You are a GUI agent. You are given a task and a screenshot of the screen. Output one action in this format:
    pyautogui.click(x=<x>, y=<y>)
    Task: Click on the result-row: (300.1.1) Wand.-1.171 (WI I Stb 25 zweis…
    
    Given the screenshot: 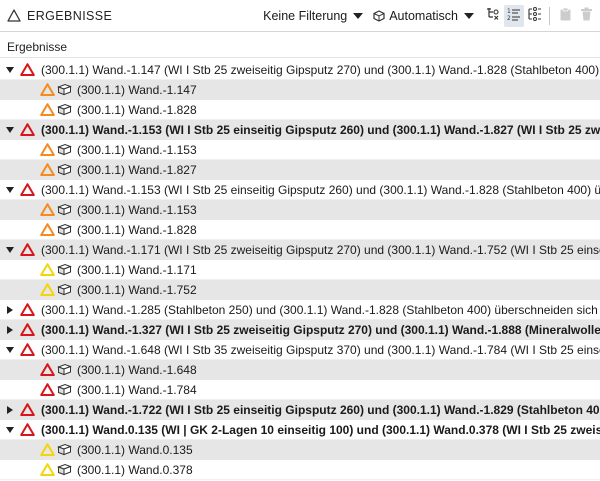 What is the action you would take?
    pyautogui.click(x=300, y=250)
    